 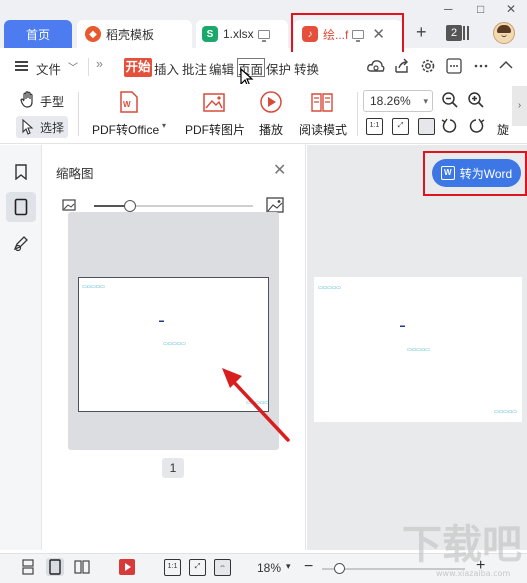 I want to click on read-mode-button: 阅读模式, so click(x=323, y=129).